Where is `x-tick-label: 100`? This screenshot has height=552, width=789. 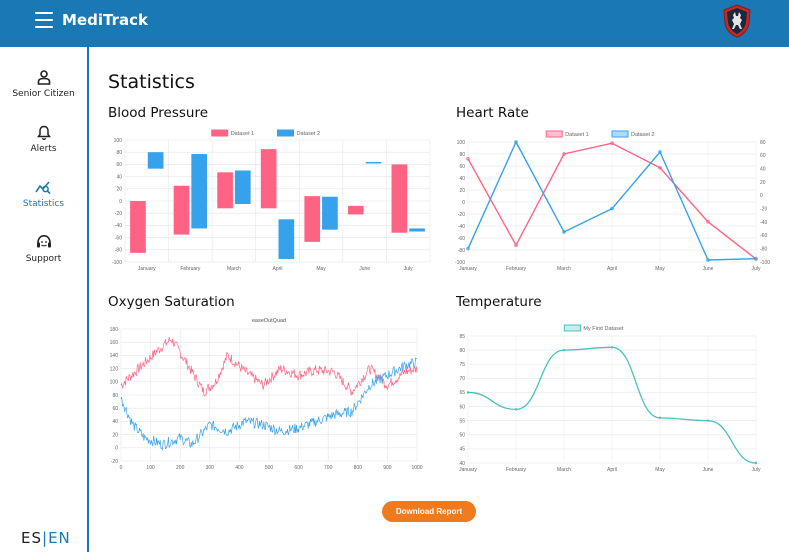
x-tick-label: 100 is located at coordinates (150, 468).